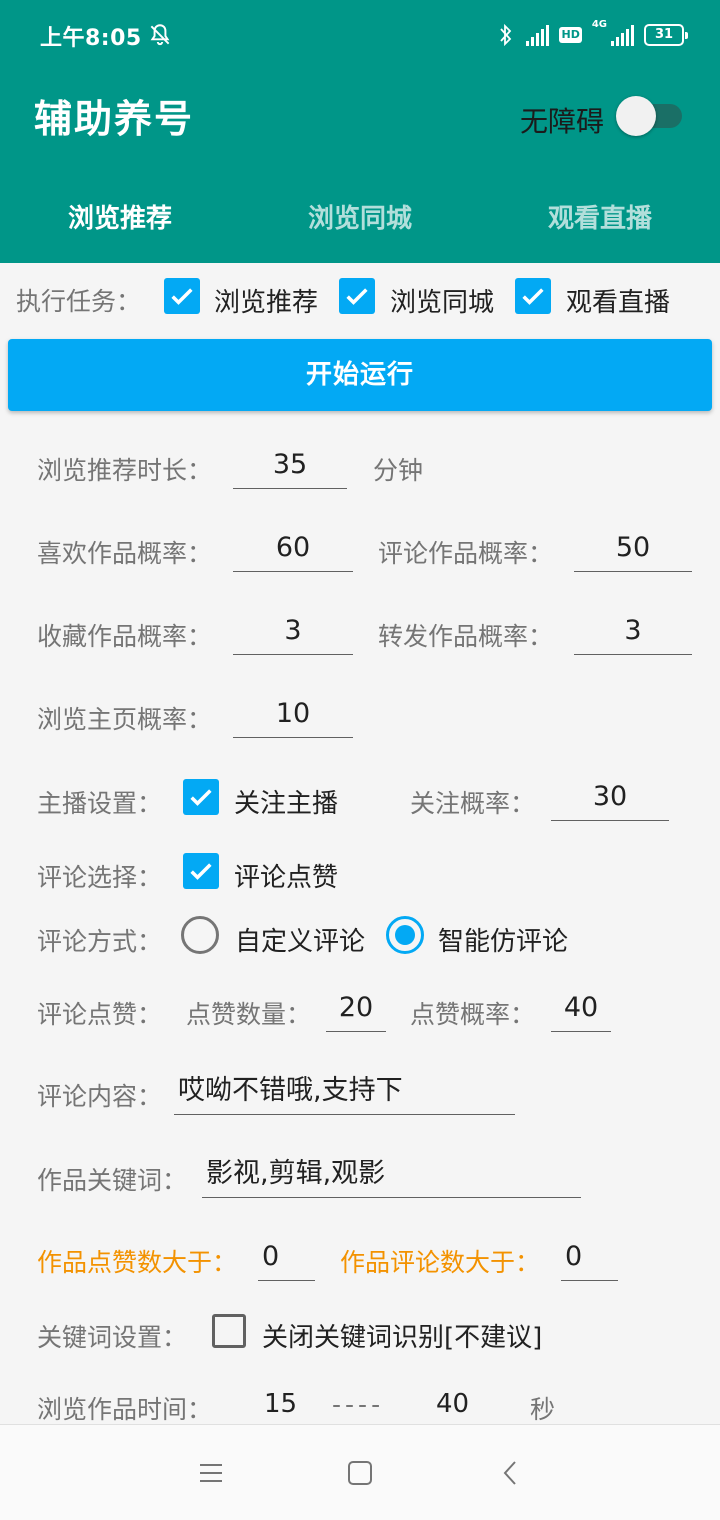  What do you see at coordinates (581, 1010) in the screenshot?
I see `like-rate-input: 40` at bounding box center [581, 1010].